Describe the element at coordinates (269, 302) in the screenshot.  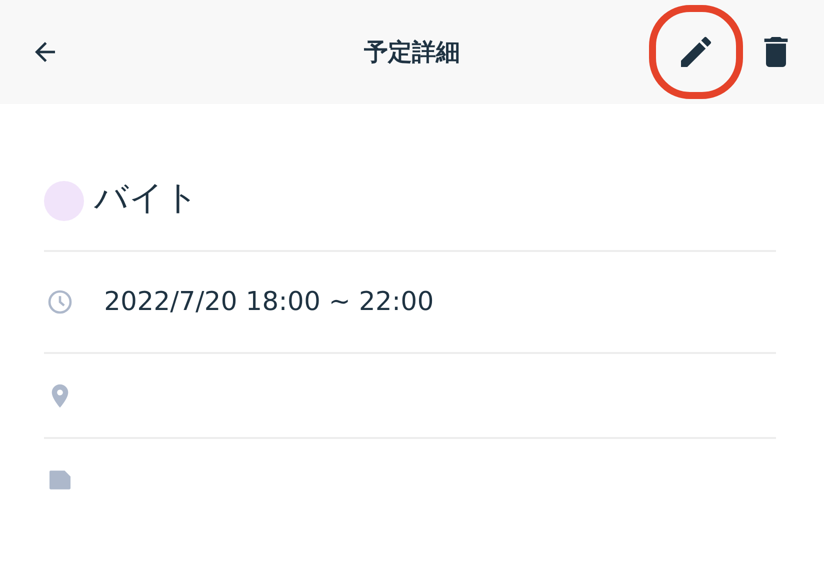
I see `detail-text: 2022/7/20 18:00 ~ 22:00` at that location.